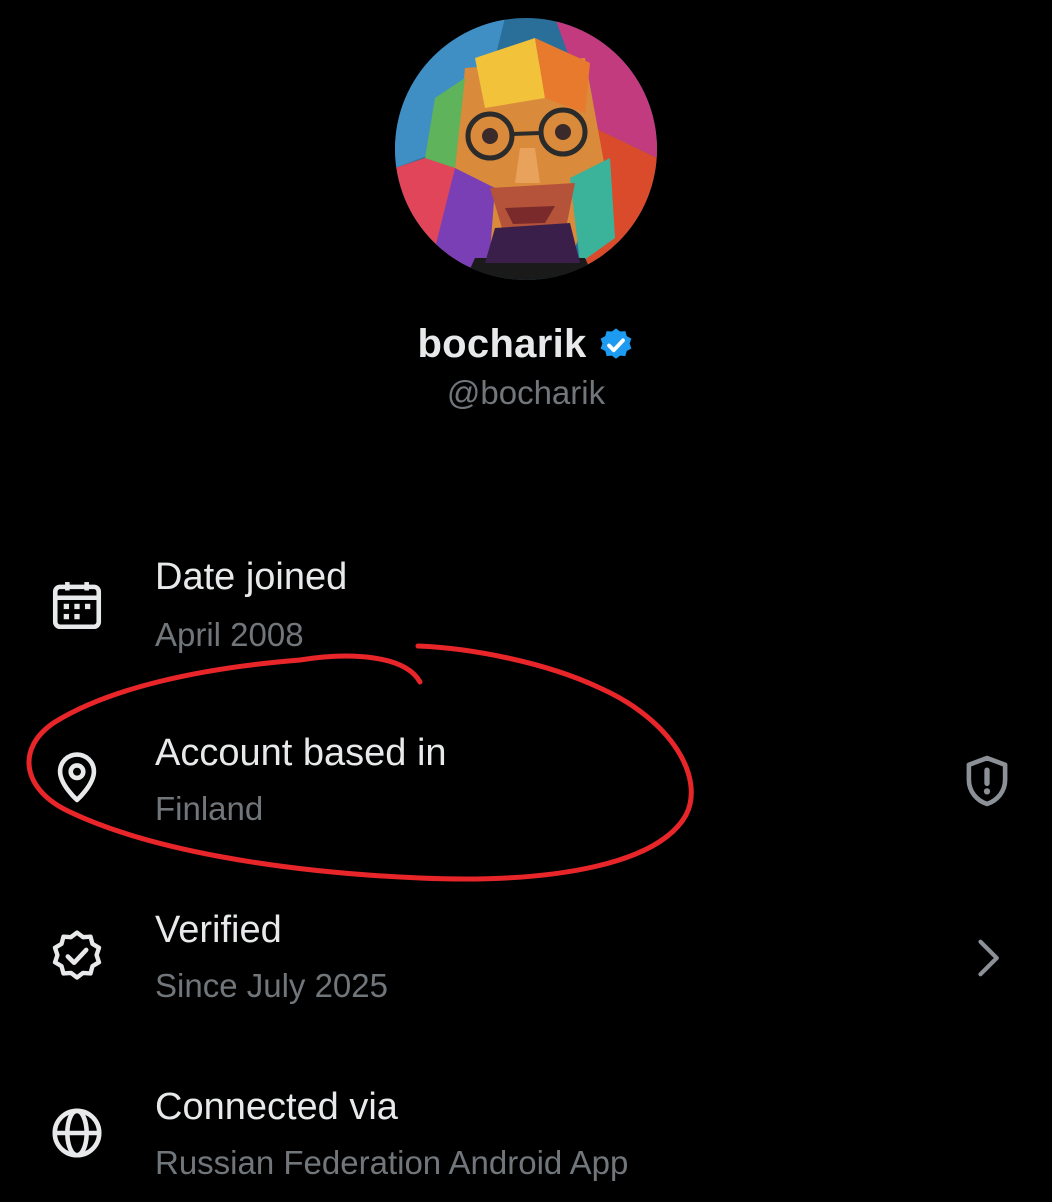 The image size is (1052, 1202). Describe the element at coordinates (987, 781) in the screenshot. I see `shield-alert-icon` at that location.